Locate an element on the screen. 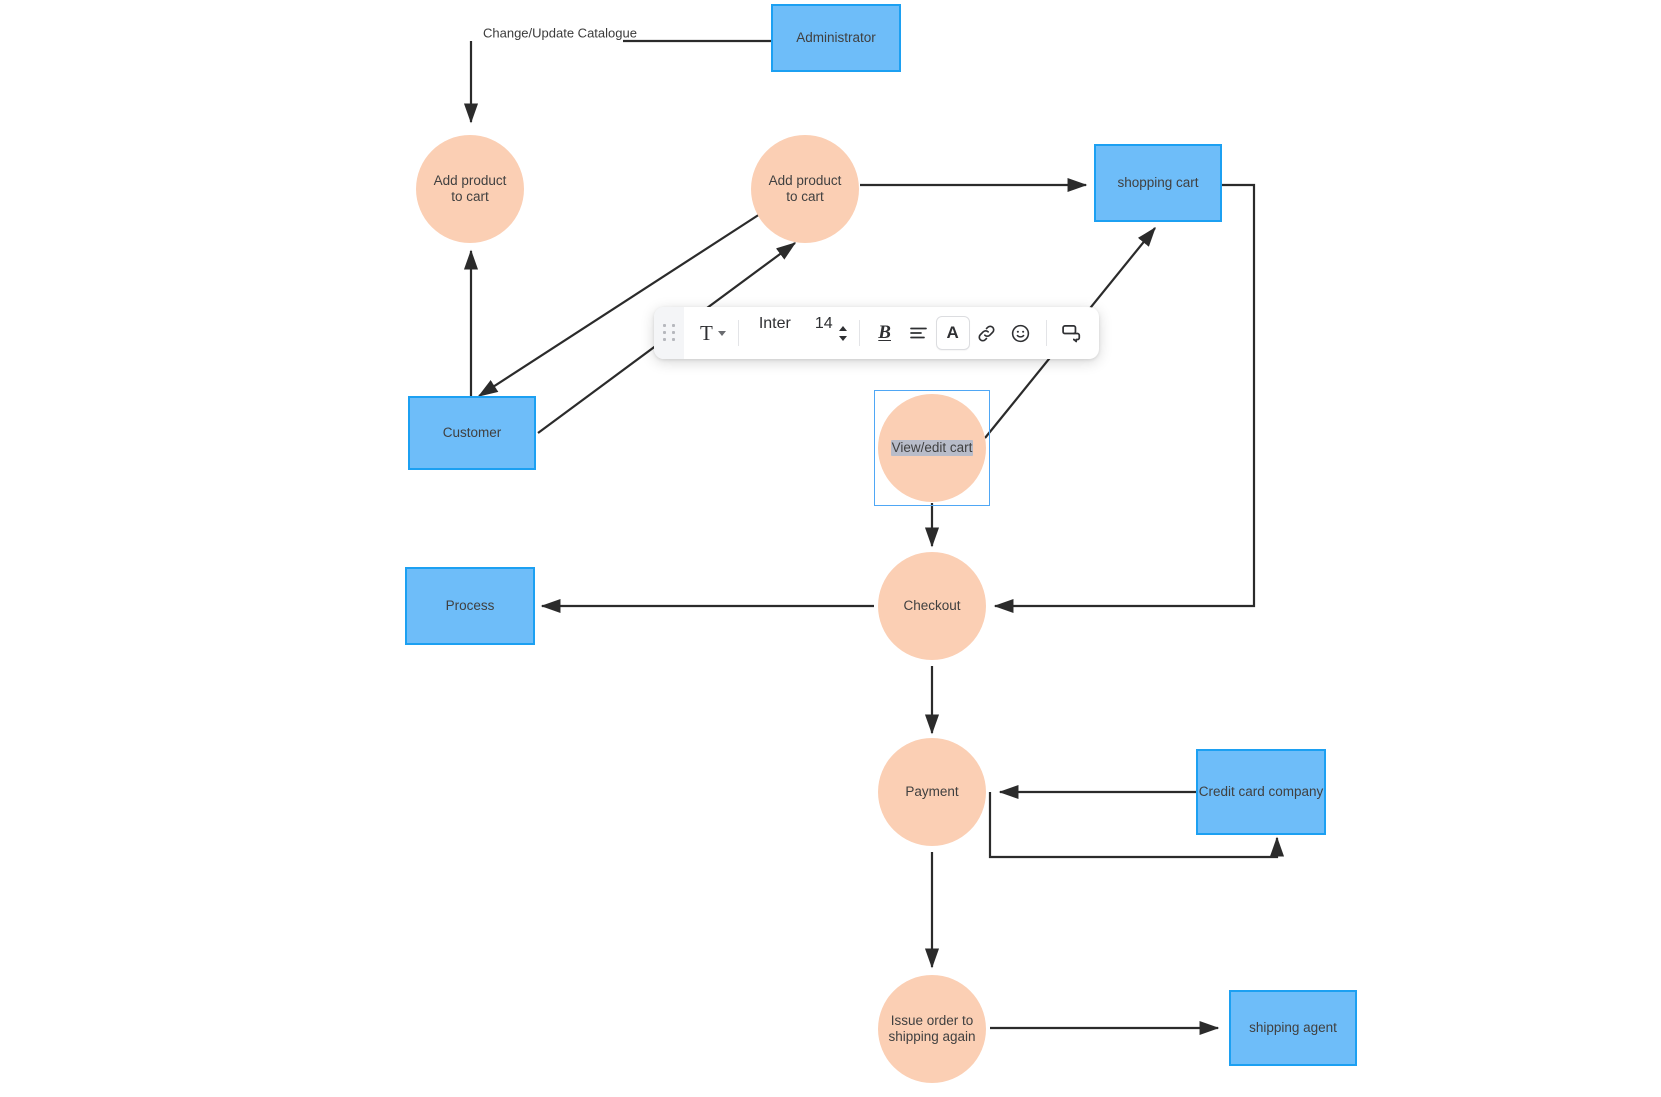  stepper-up-icon is located at coordinates (842, 328).